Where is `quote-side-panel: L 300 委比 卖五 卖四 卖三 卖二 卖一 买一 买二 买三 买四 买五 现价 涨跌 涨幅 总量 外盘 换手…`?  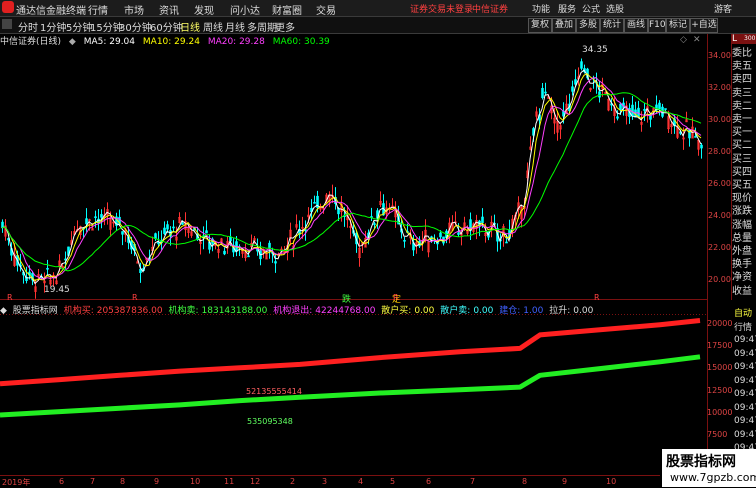 quote-side-panel: L 300 委比 卖五 卖四 卖三 卖二 卖一 买一 买二 买三 买四 买五 现价 涨跌 涨幅 总量 外盘 换手… is located at coordinates (744, 166).